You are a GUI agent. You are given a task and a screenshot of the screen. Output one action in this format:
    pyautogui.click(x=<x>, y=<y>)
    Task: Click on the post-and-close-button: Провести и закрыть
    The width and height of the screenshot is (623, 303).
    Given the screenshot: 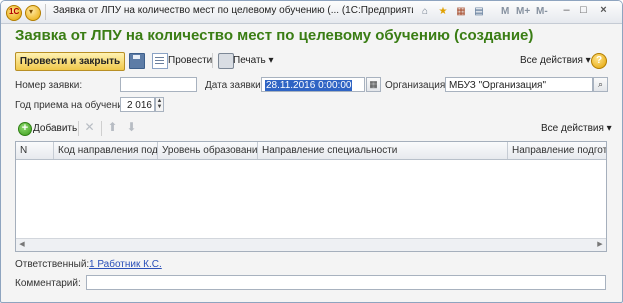 What is the action you would take?
    pyautogui.click(x=70, y=61)
    